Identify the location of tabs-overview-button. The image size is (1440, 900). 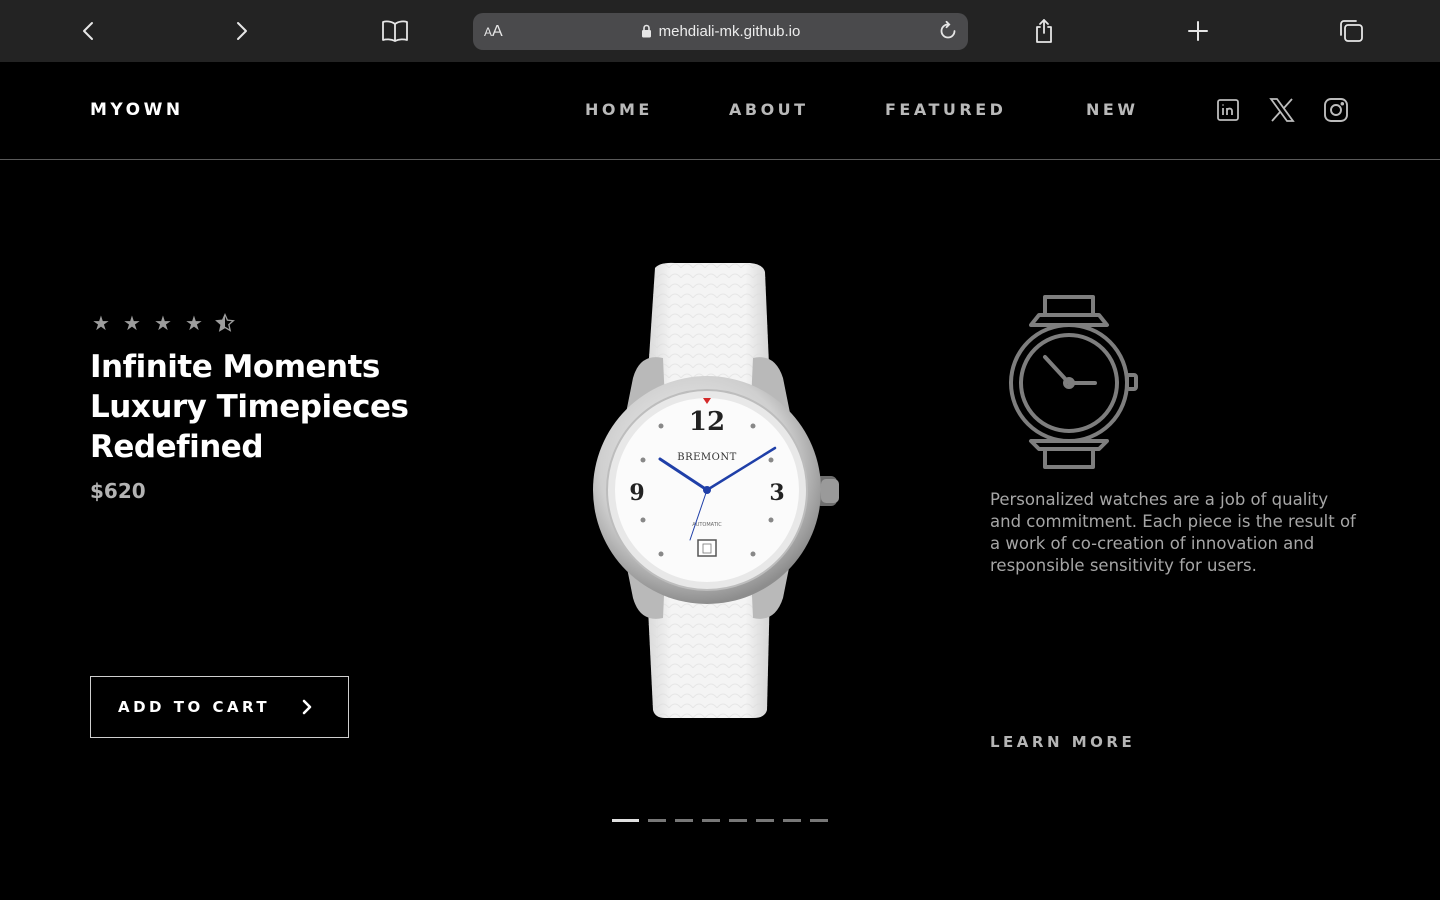
(1351, 31).